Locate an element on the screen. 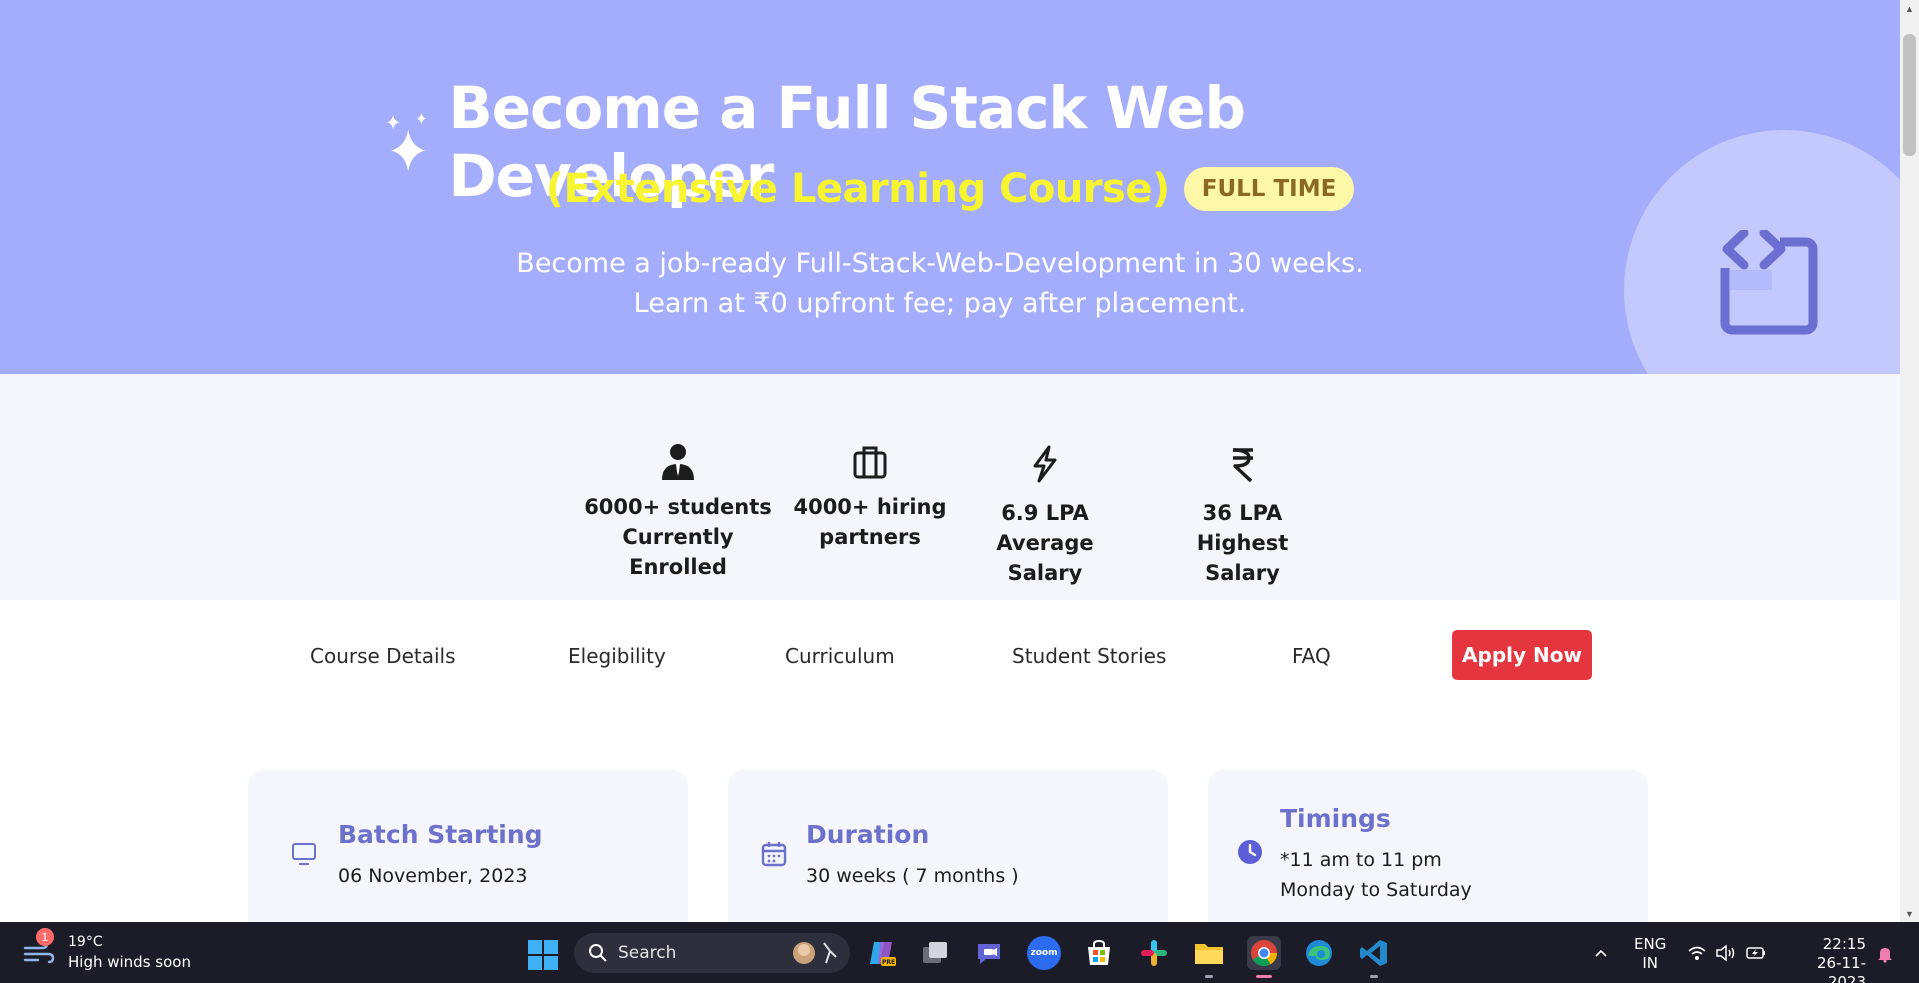 The width and height of the screenshot is (1919, 983). stat-label: 4000+ hiring is located at coordinates (870, 507).